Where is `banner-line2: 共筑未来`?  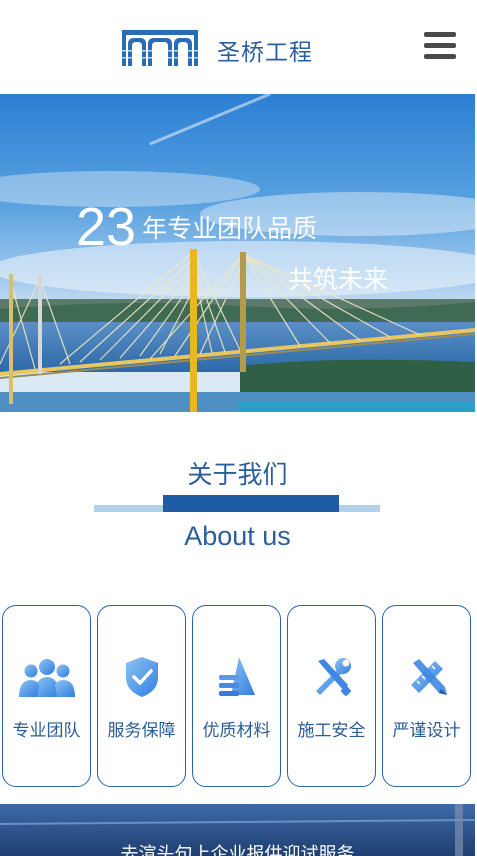
banner-line2: 共筑未来 is located at coordinates (338, 279).